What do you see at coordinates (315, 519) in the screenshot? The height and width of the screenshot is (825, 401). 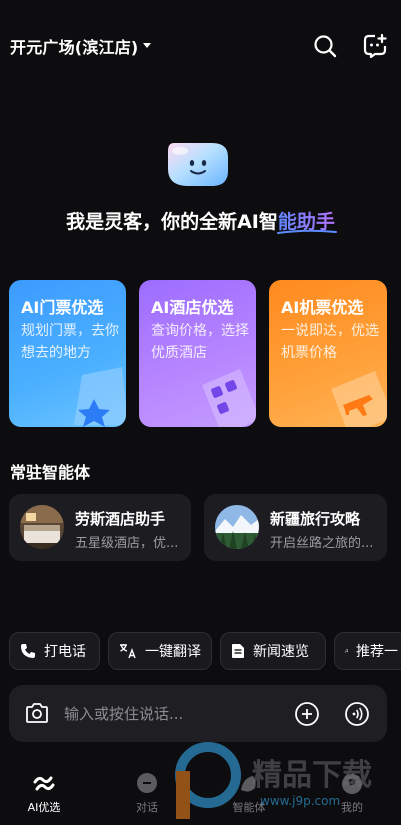 I see `agent-name: 新疆旅行攻略` at bounding box center [315, 519].